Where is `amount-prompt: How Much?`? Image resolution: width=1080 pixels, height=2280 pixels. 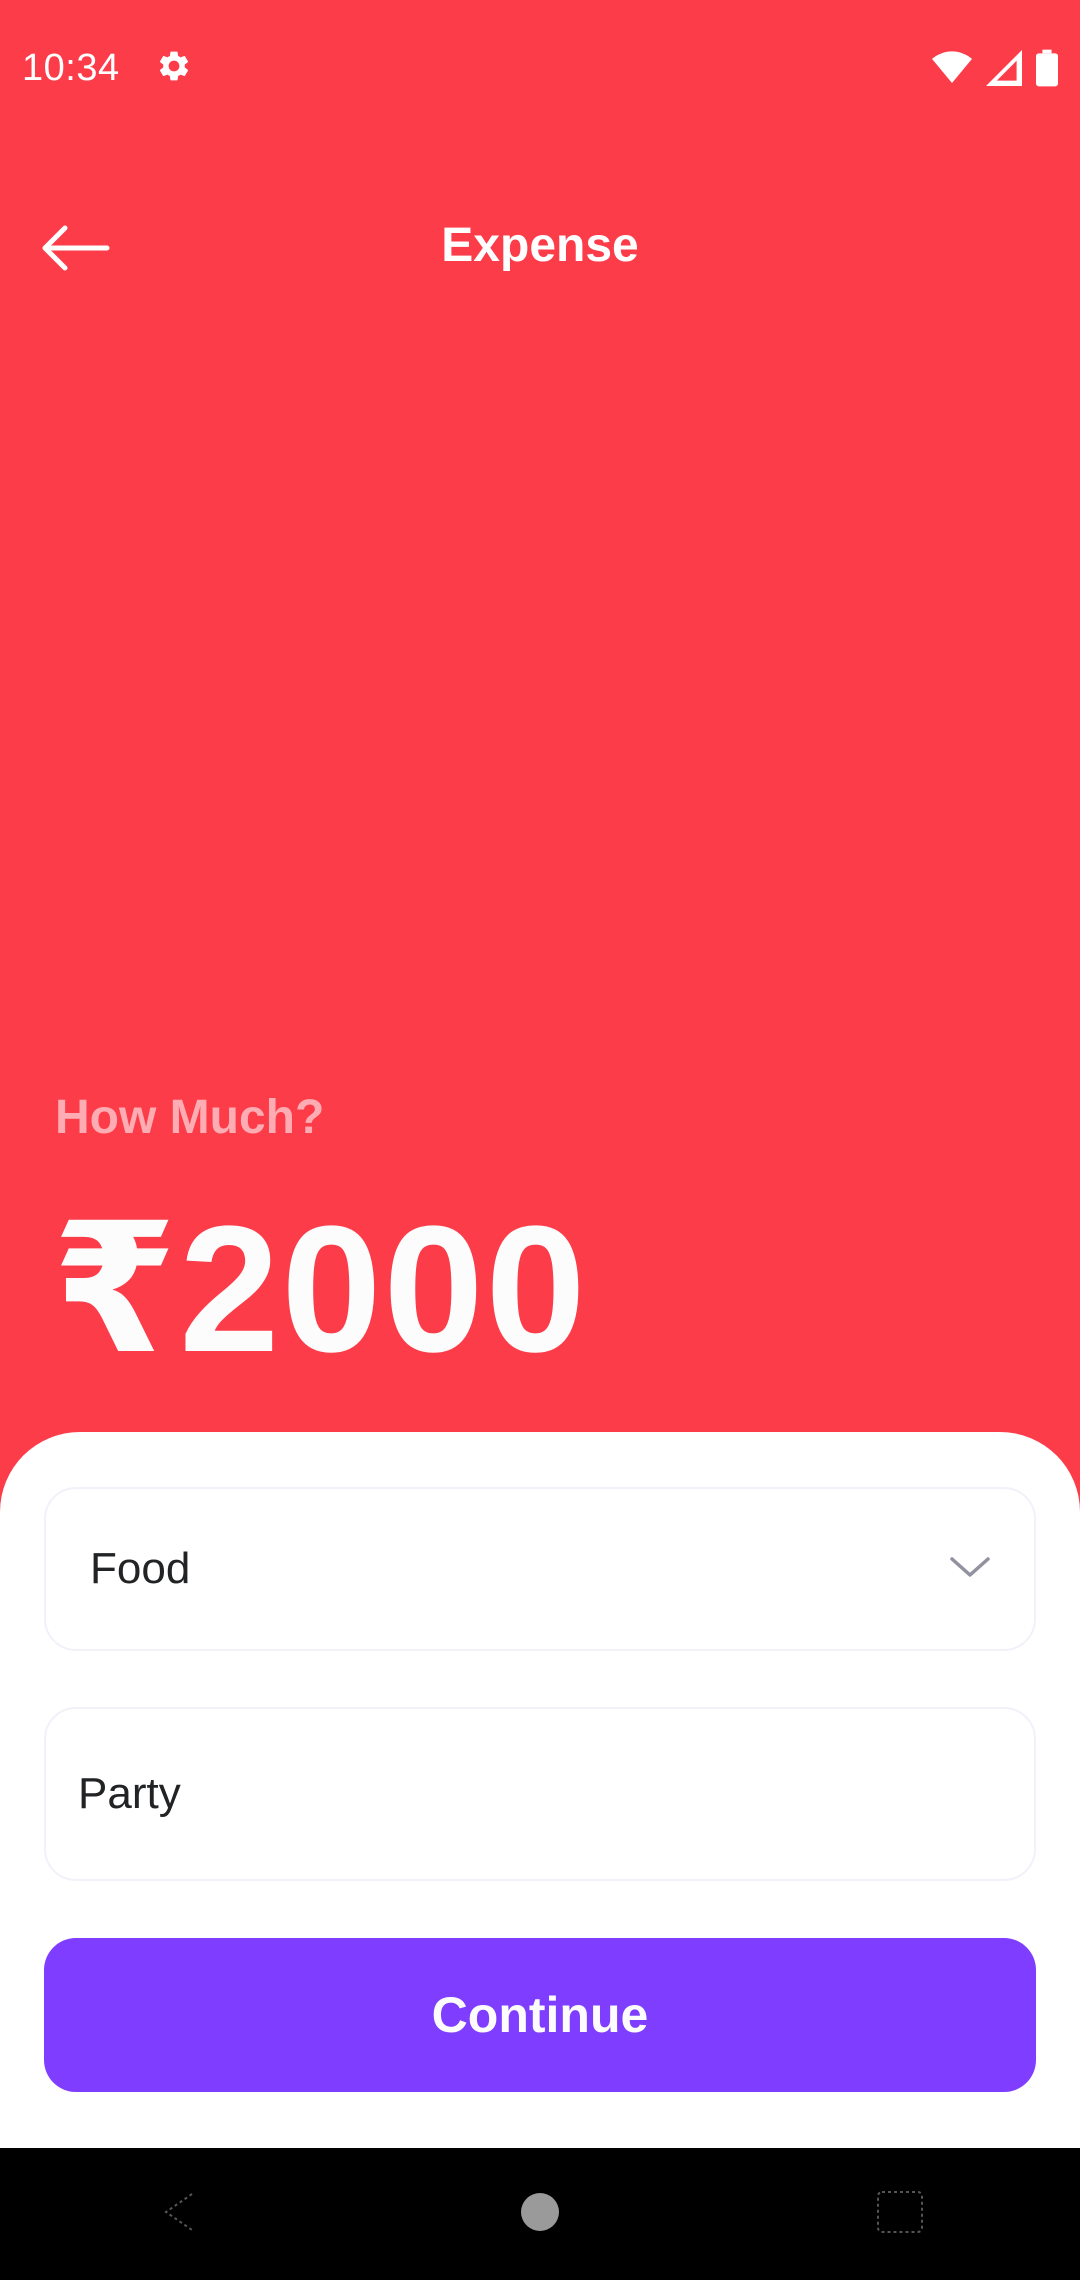 amount-prompt: How Much? is located at coordinates (190, 1117).